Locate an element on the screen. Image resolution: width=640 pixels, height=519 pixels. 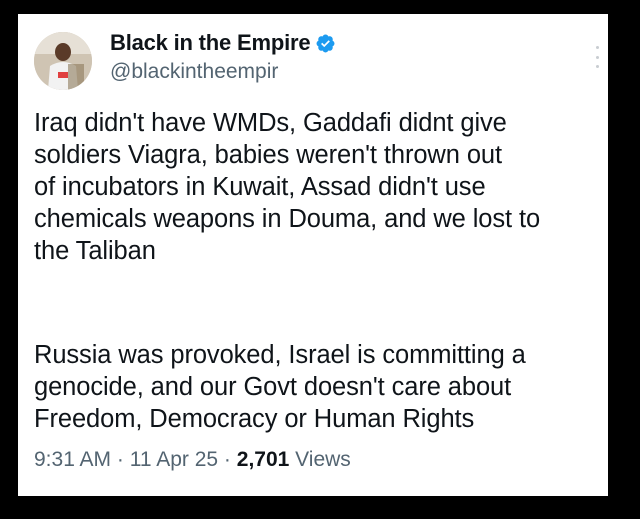
avatar-image is located at coordinates (63, 61).